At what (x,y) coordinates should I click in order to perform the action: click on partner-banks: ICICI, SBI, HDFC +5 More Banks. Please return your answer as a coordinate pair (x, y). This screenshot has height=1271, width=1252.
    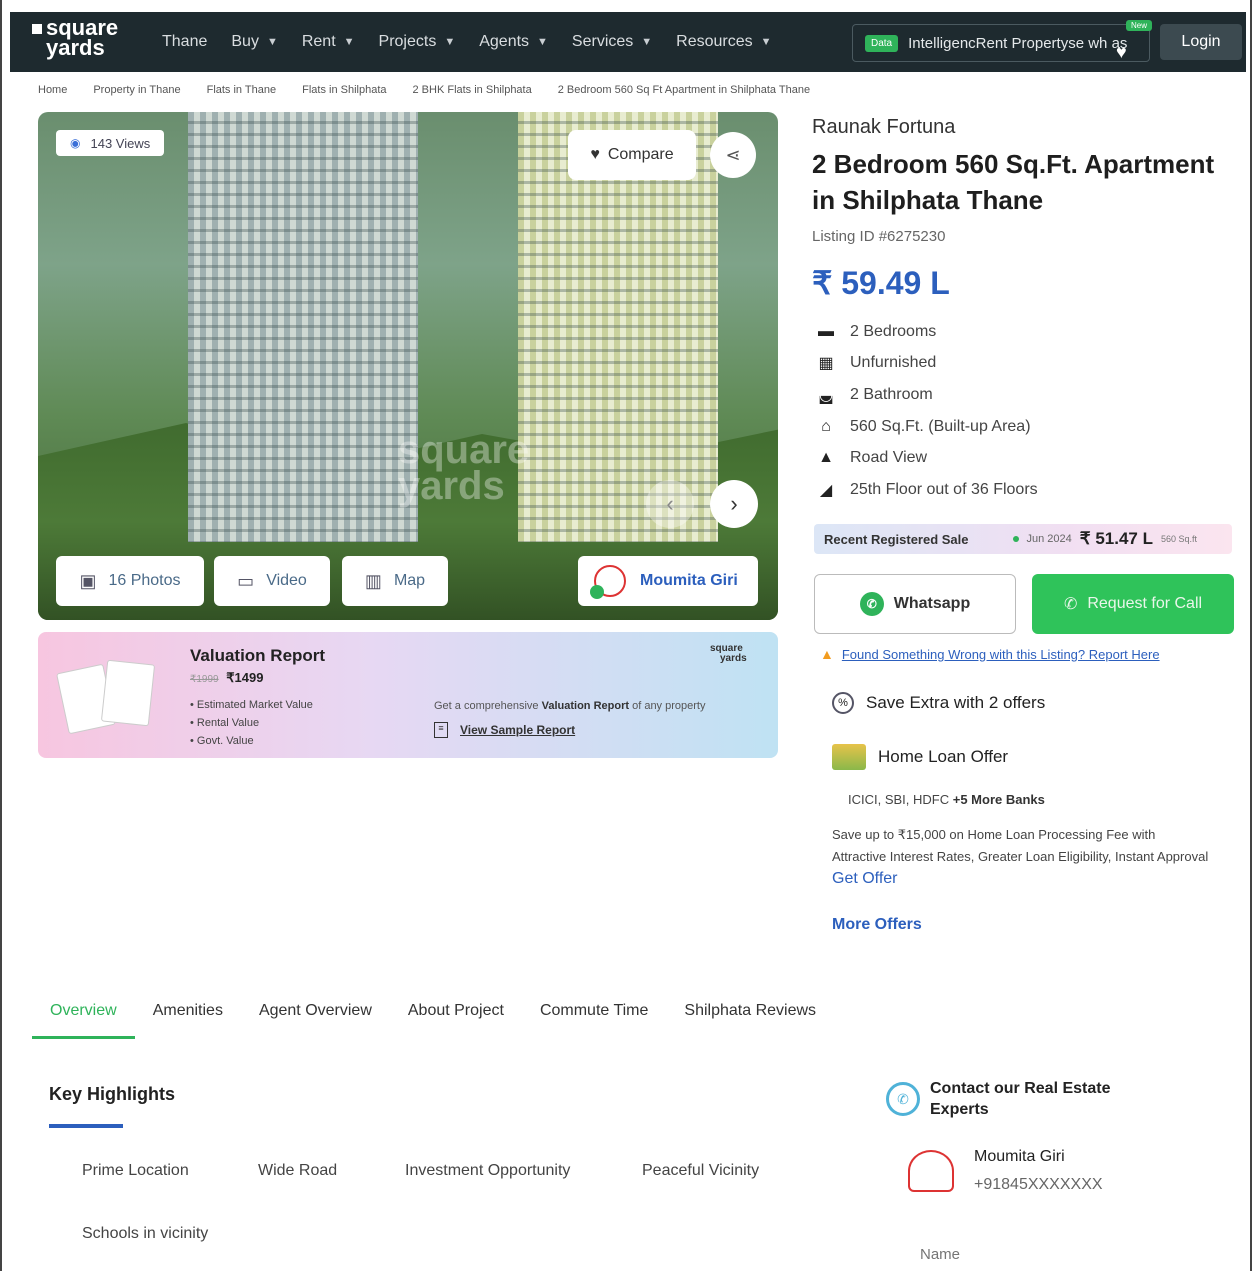
    Looking at the image, I should click on (946, 799).